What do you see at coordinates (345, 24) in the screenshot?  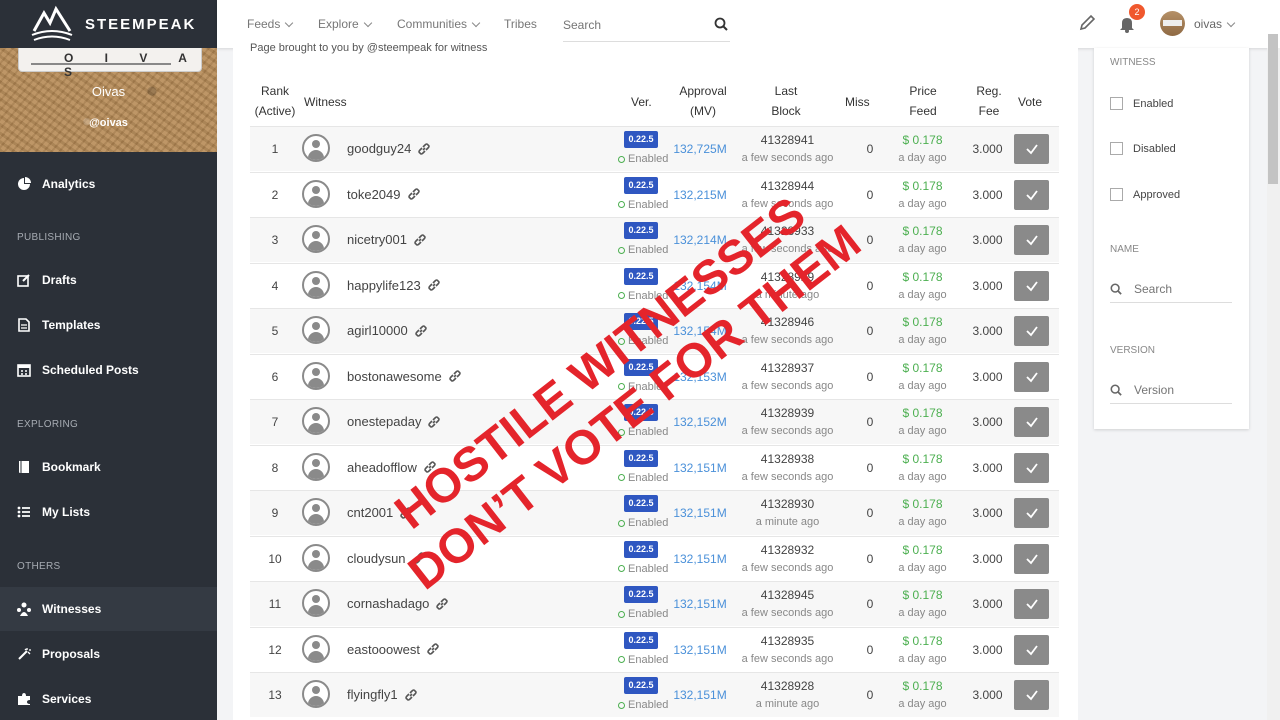 I see `nav-explore: Explore` at bounding box center [345, 24].